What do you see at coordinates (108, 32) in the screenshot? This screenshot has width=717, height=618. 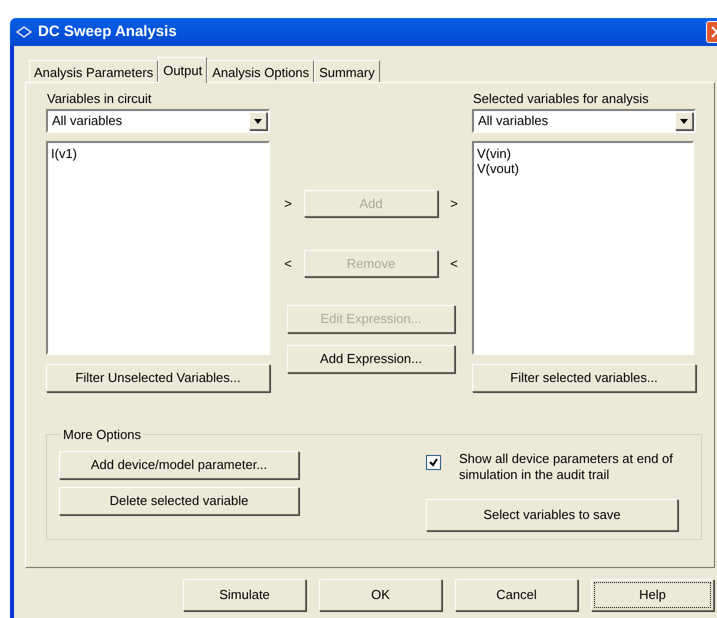 I see `window-title: DC Sweep Analysis` at bounding box center [108, 32].